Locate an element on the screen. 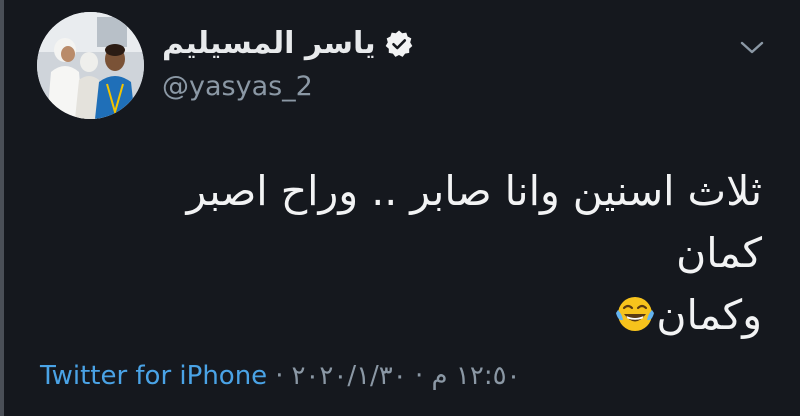 This screenshot has height=416, width=800. tweet-text-line-2: وكمان is located at coordinates (709, 315).